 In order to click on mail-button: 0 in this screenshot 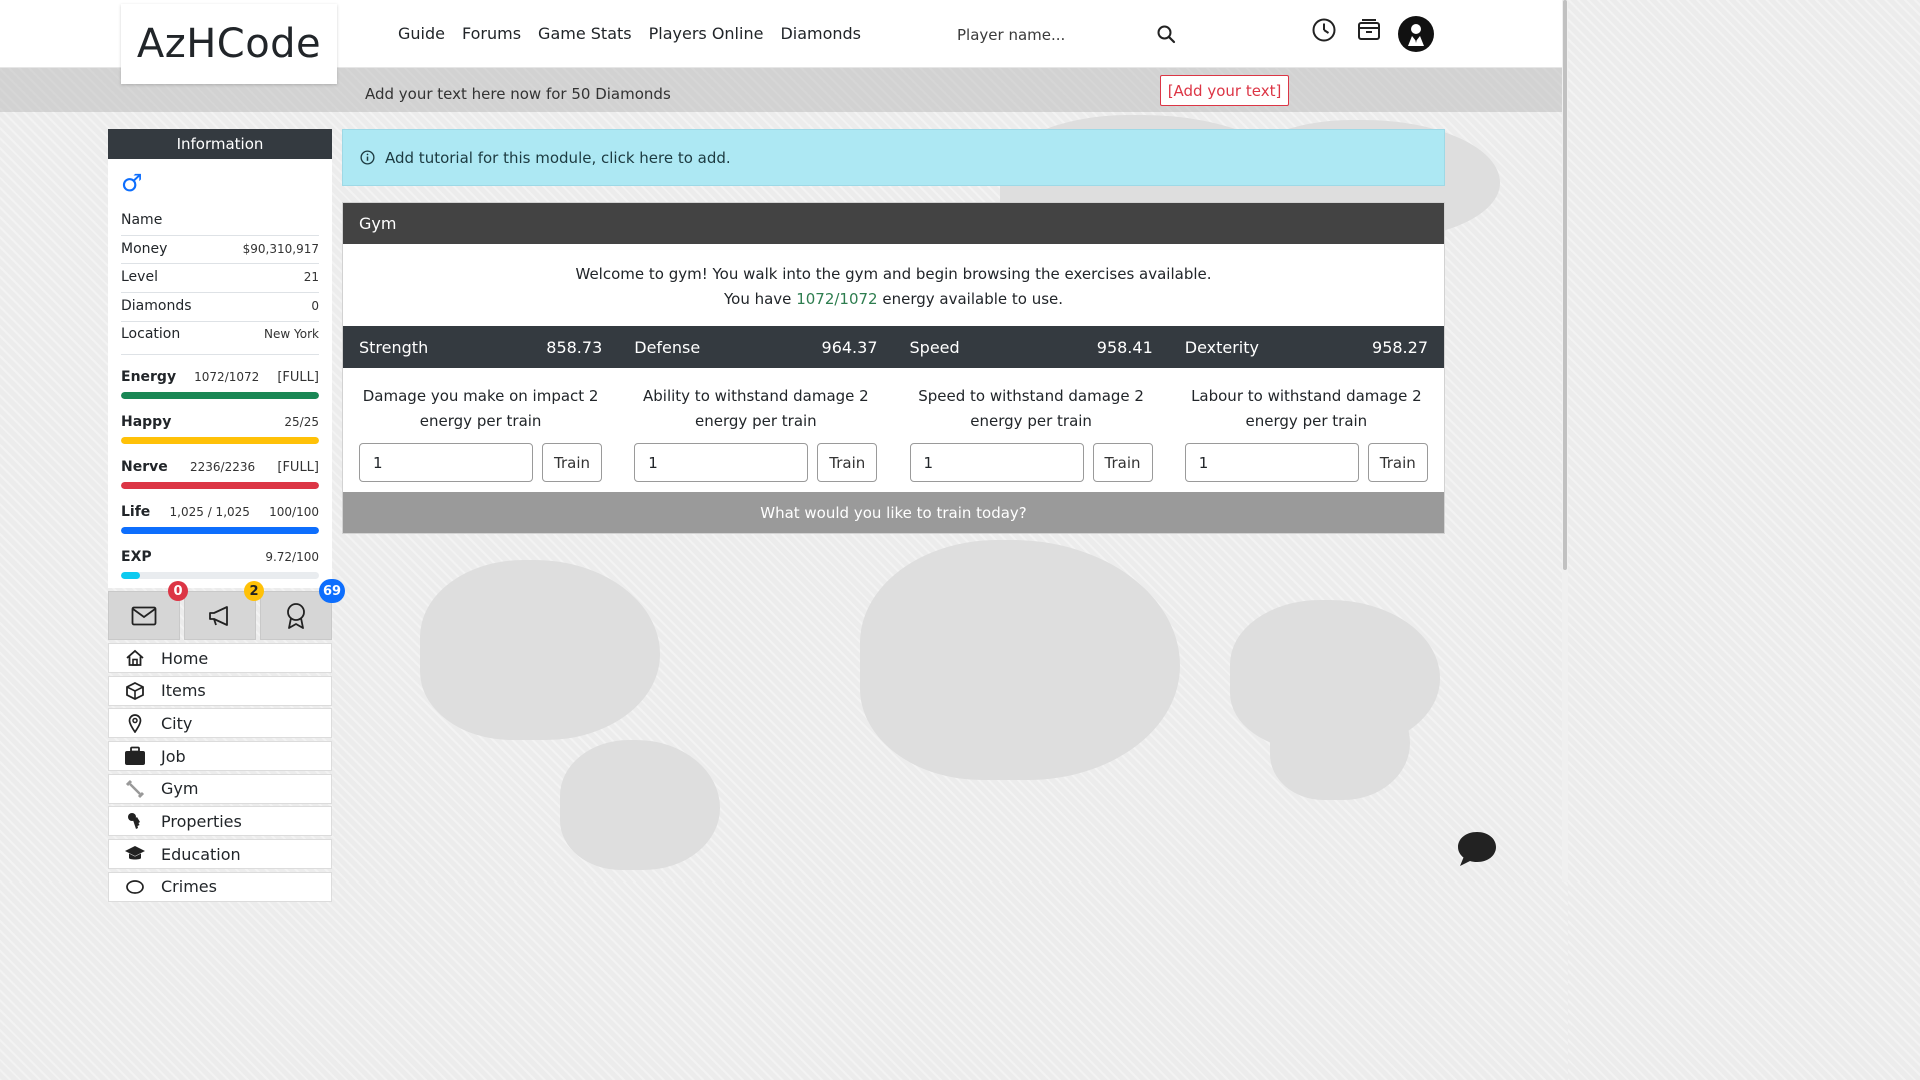, I will do `click(148, 610)`.